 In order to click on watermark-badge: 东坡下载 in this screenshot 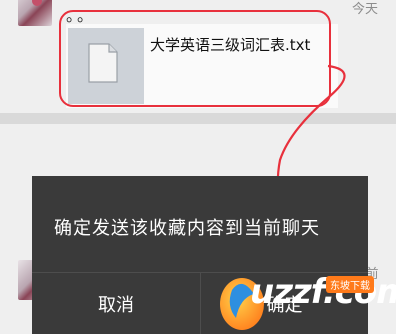, I will do `click(350, 284)`.